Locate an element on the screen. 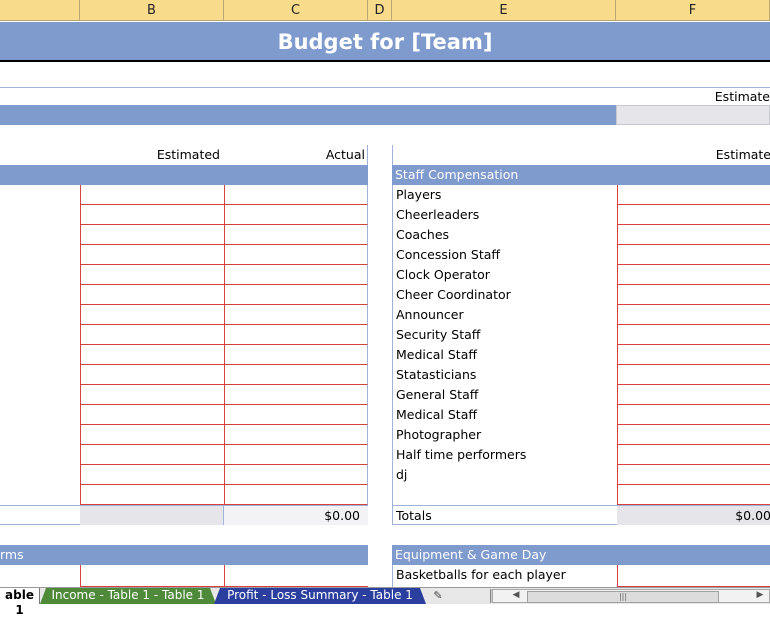 This screenshot has height=618, width=770. right-next-estimated is located at coordinates (693, 576).